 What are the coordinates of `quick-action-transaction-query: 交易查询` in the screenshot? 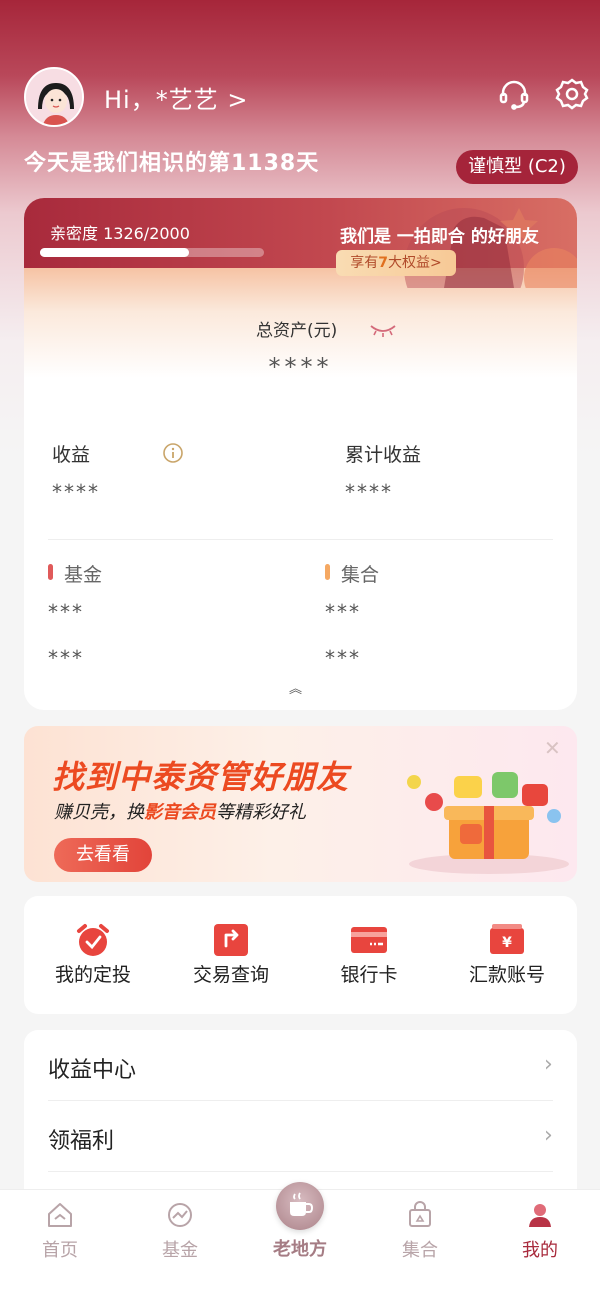 It's located at (231, 955).